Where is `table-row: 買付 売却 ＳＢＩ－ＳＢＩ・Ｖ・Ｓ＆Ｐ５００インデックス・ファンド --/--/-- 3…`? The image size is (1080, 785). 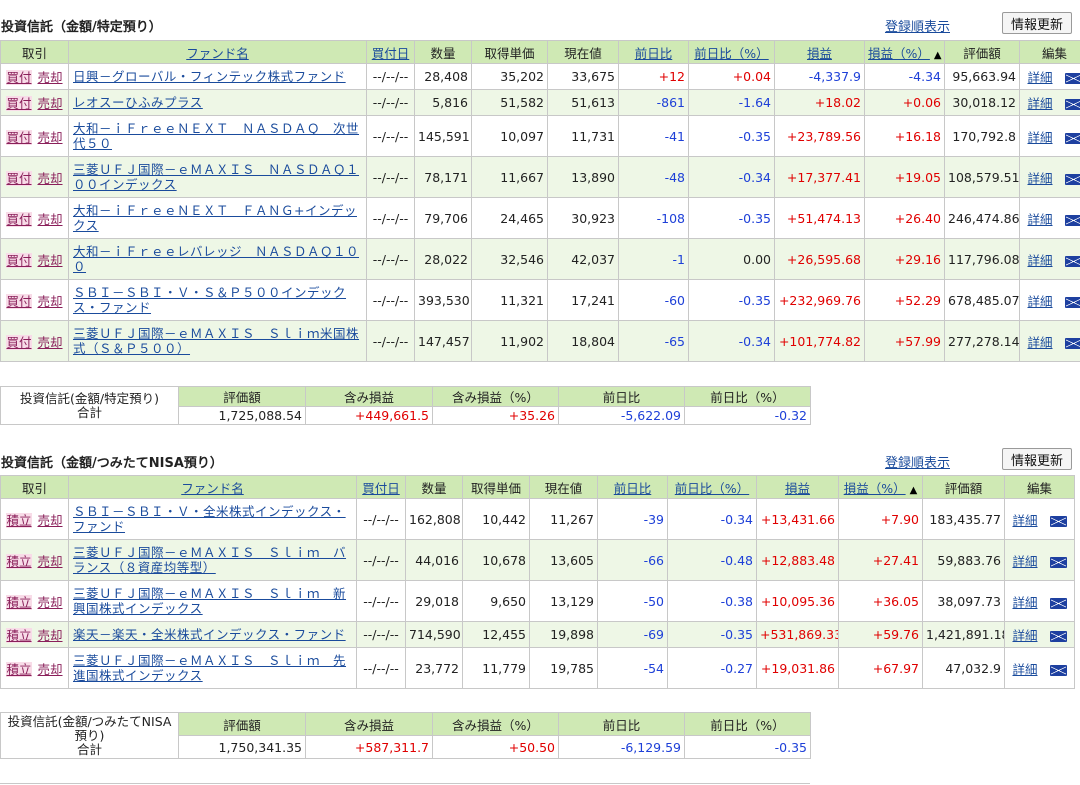 table-row: 買付 売却 ＳＢＩ－ＳＢＩ・Ｖ・Ｓ＆Ｐ５００インデックス・ファンド --/--/-- 3… is located at coordinates (540, 300).